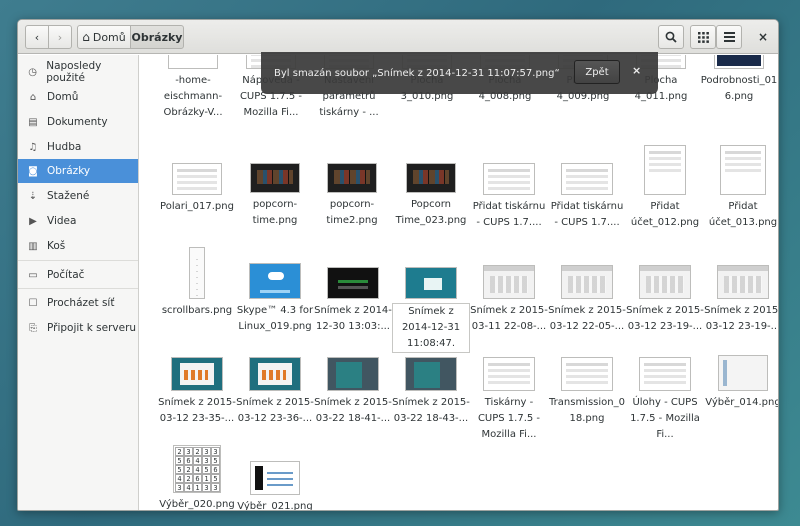 This screenshot has width=800, height=526. What do you see at coordinates (729, 37) in the screenshot?
I see `menu-button` at bounding box center [729, 37].